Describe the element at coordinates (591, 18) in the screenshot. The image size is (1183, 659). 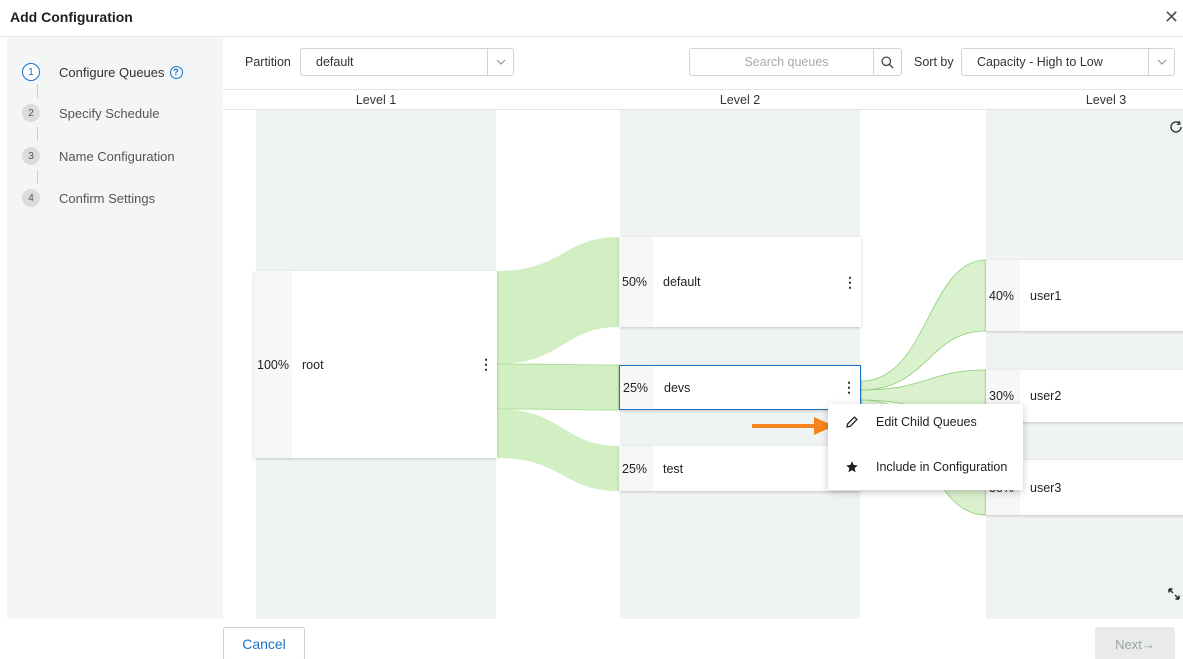
I see `dialog-header: Add Configuration ✕` at that location.